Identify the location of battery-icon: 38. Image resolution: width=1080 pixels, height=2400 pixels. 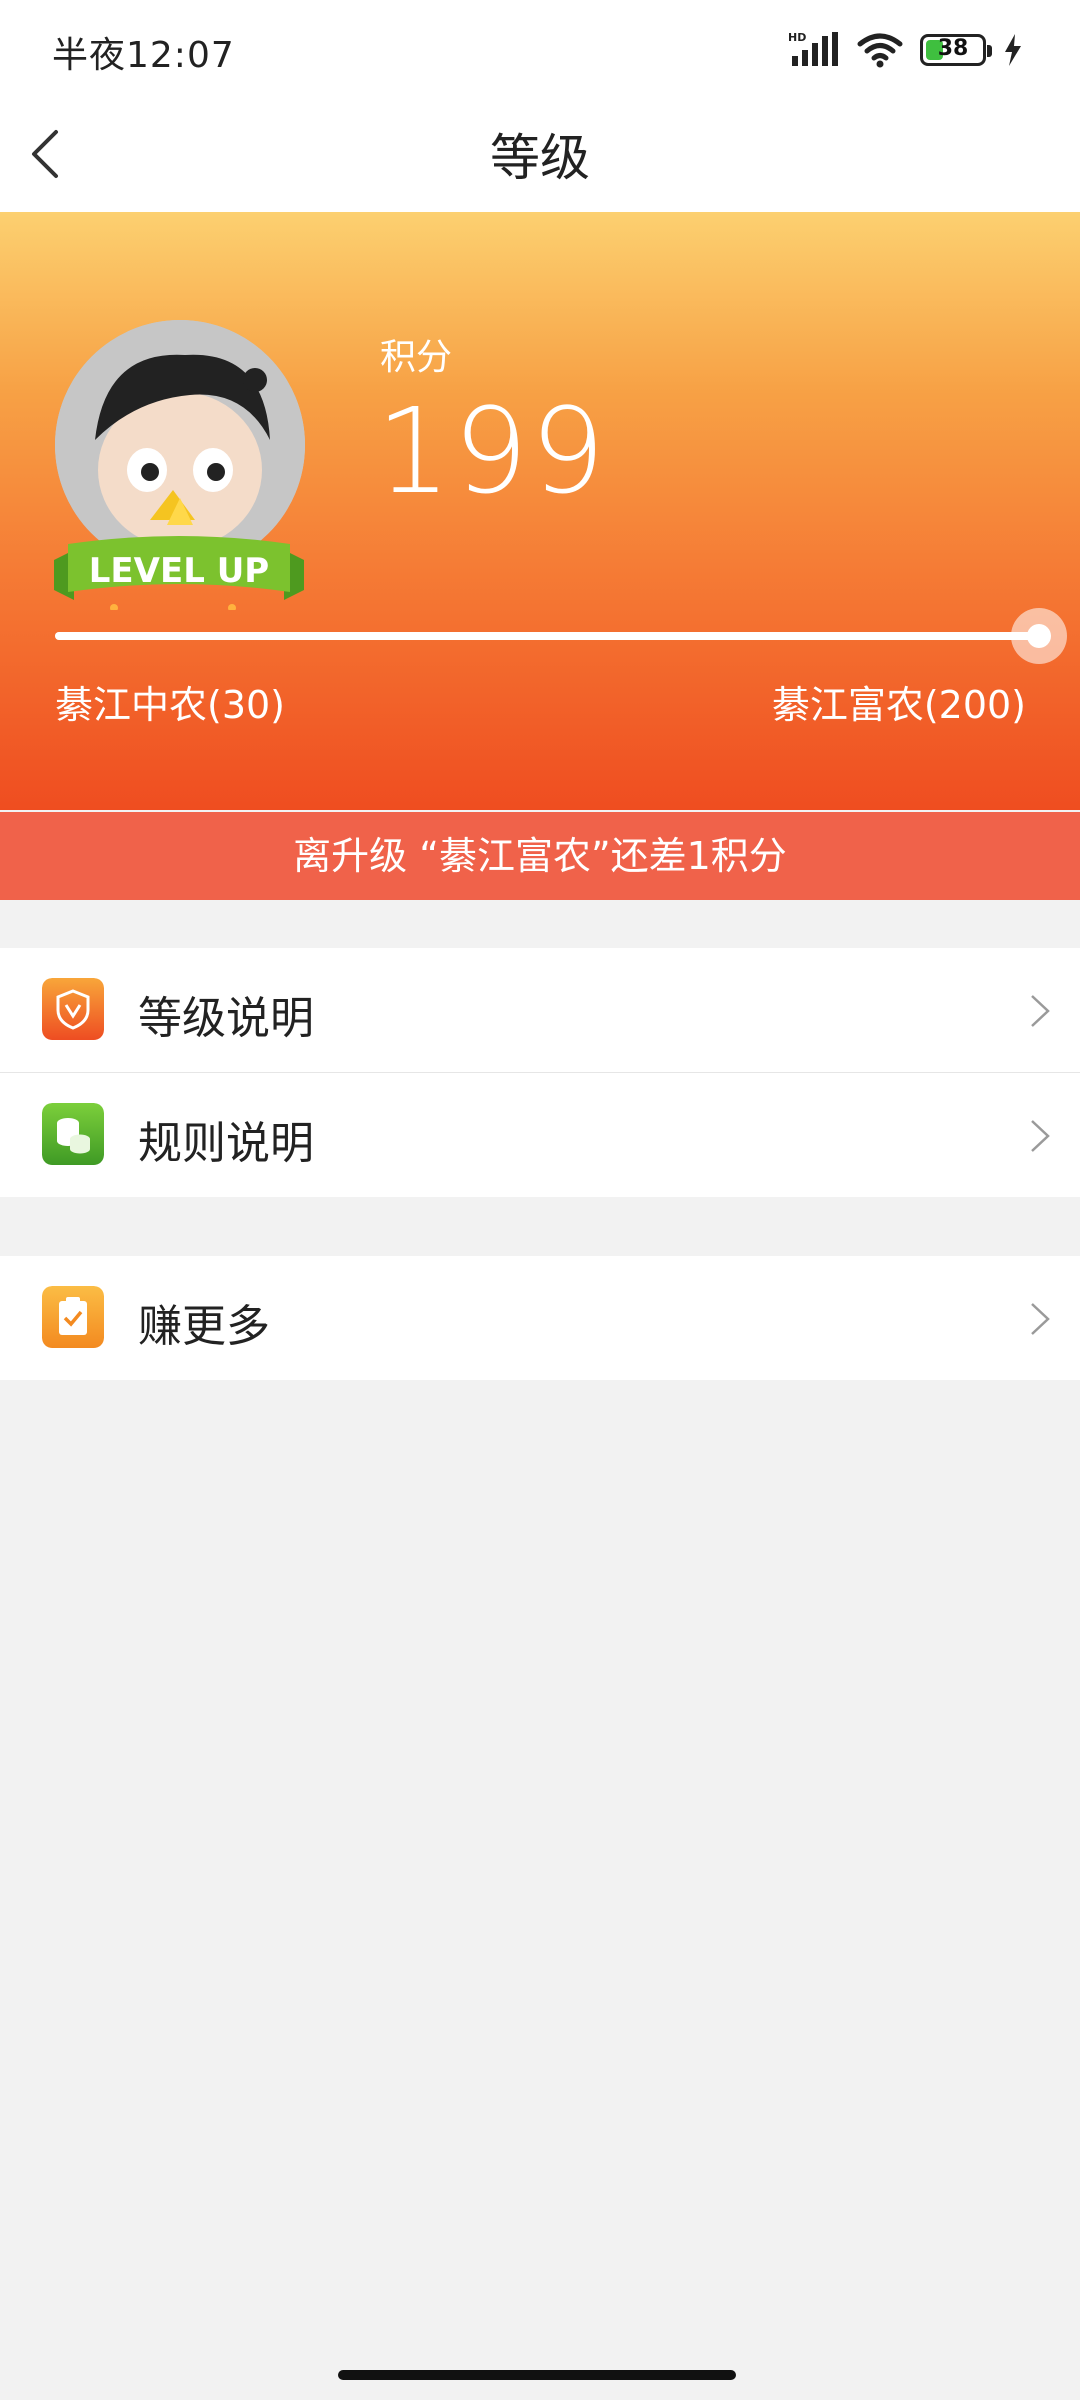
(956, 50).